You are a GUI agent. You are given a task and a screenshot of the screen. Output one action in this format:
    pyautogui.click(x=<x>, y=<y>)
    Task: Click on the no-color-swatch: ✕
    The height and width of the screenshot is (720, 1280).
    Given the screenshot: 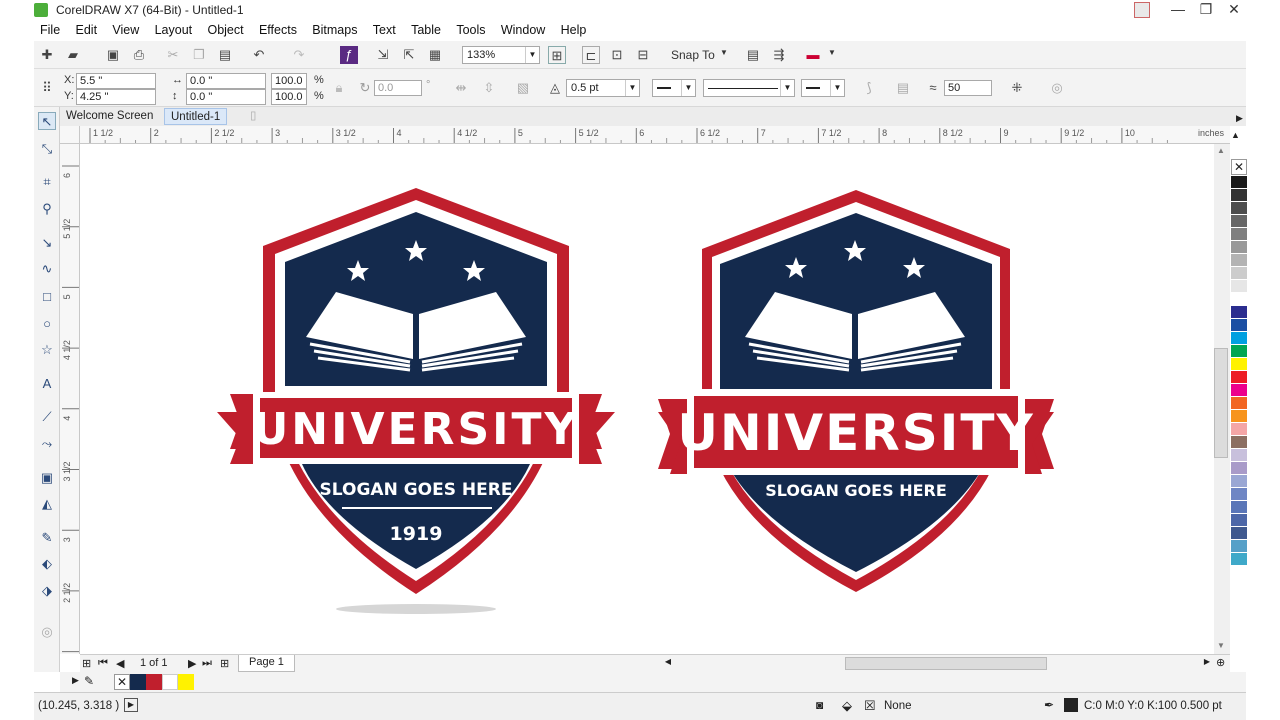 What is the action you would take?
    pyautogui.click(x=1239, y=167)
    